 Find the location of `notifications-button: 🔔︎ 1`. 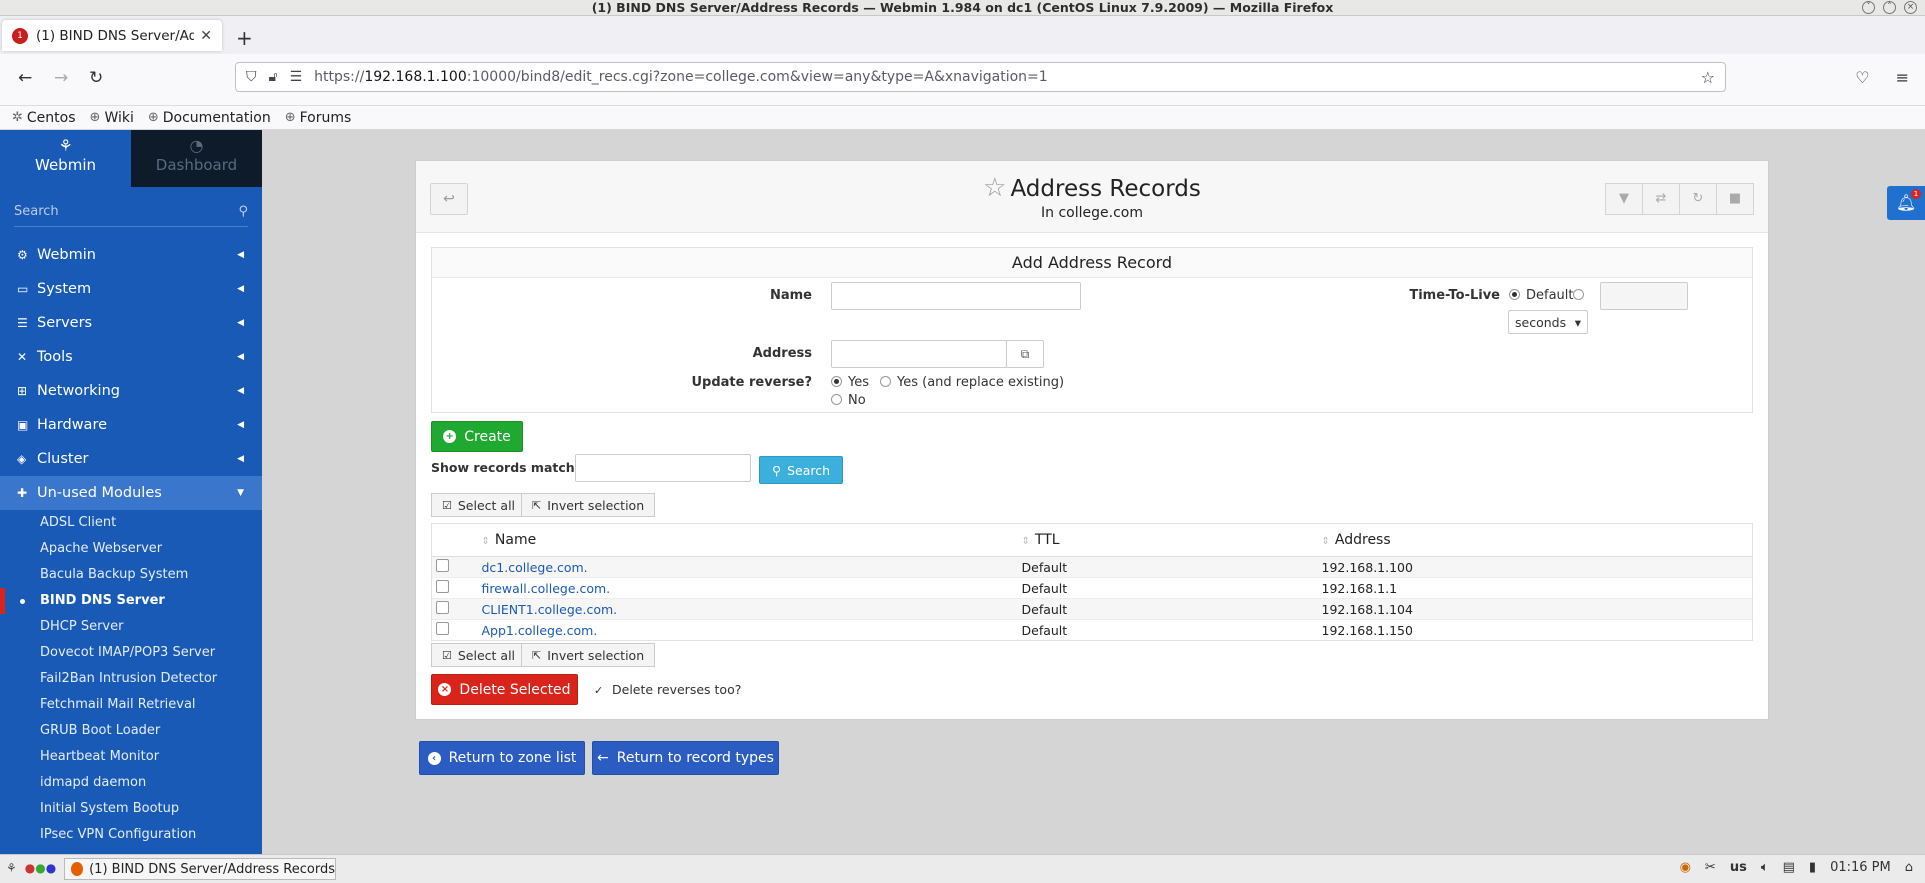

notifications-button: 🔔︎ 1 is located at coordinates (1906, 203).